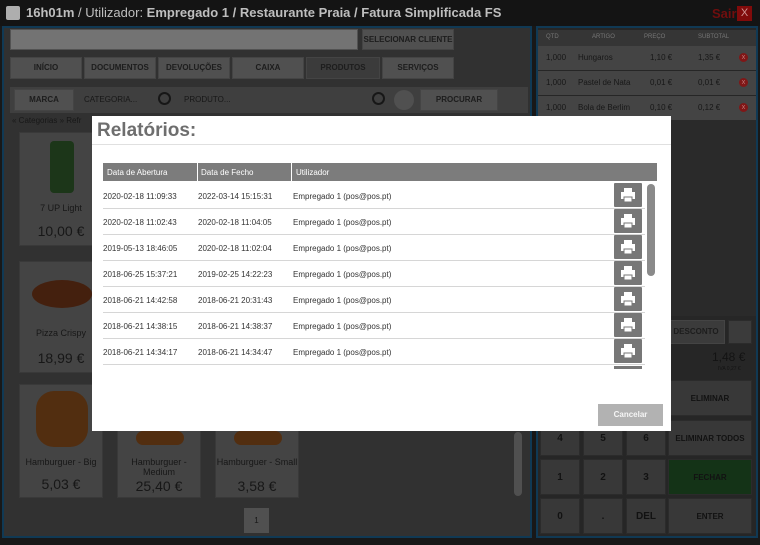  I want to click on col-user: Utilizador, so click(313, 172).